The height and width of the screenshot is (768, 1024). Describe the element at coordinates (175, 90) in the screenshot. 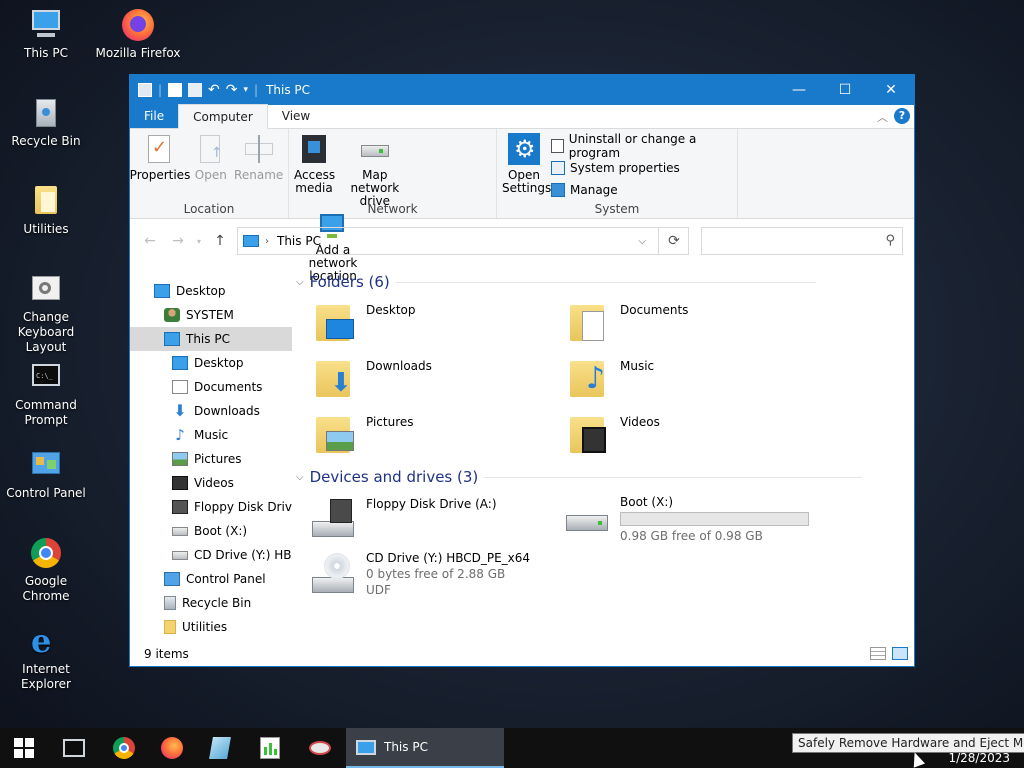

I see `properties-icon` at that location.